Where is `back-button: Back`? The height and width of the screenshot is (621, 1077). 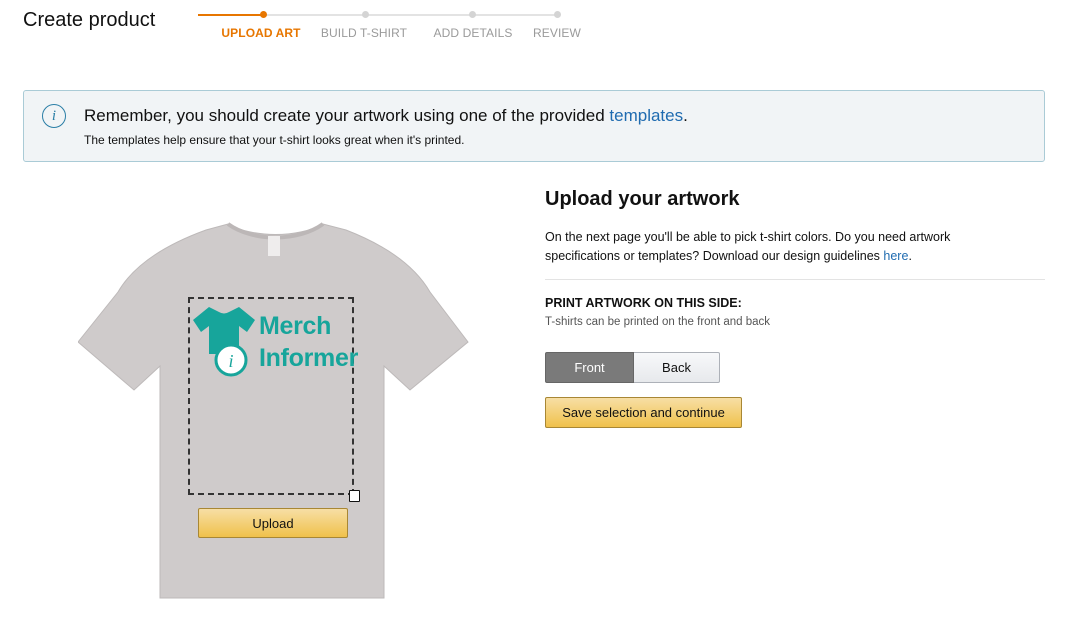 back-button: Back is located at coordinates (677, 367).